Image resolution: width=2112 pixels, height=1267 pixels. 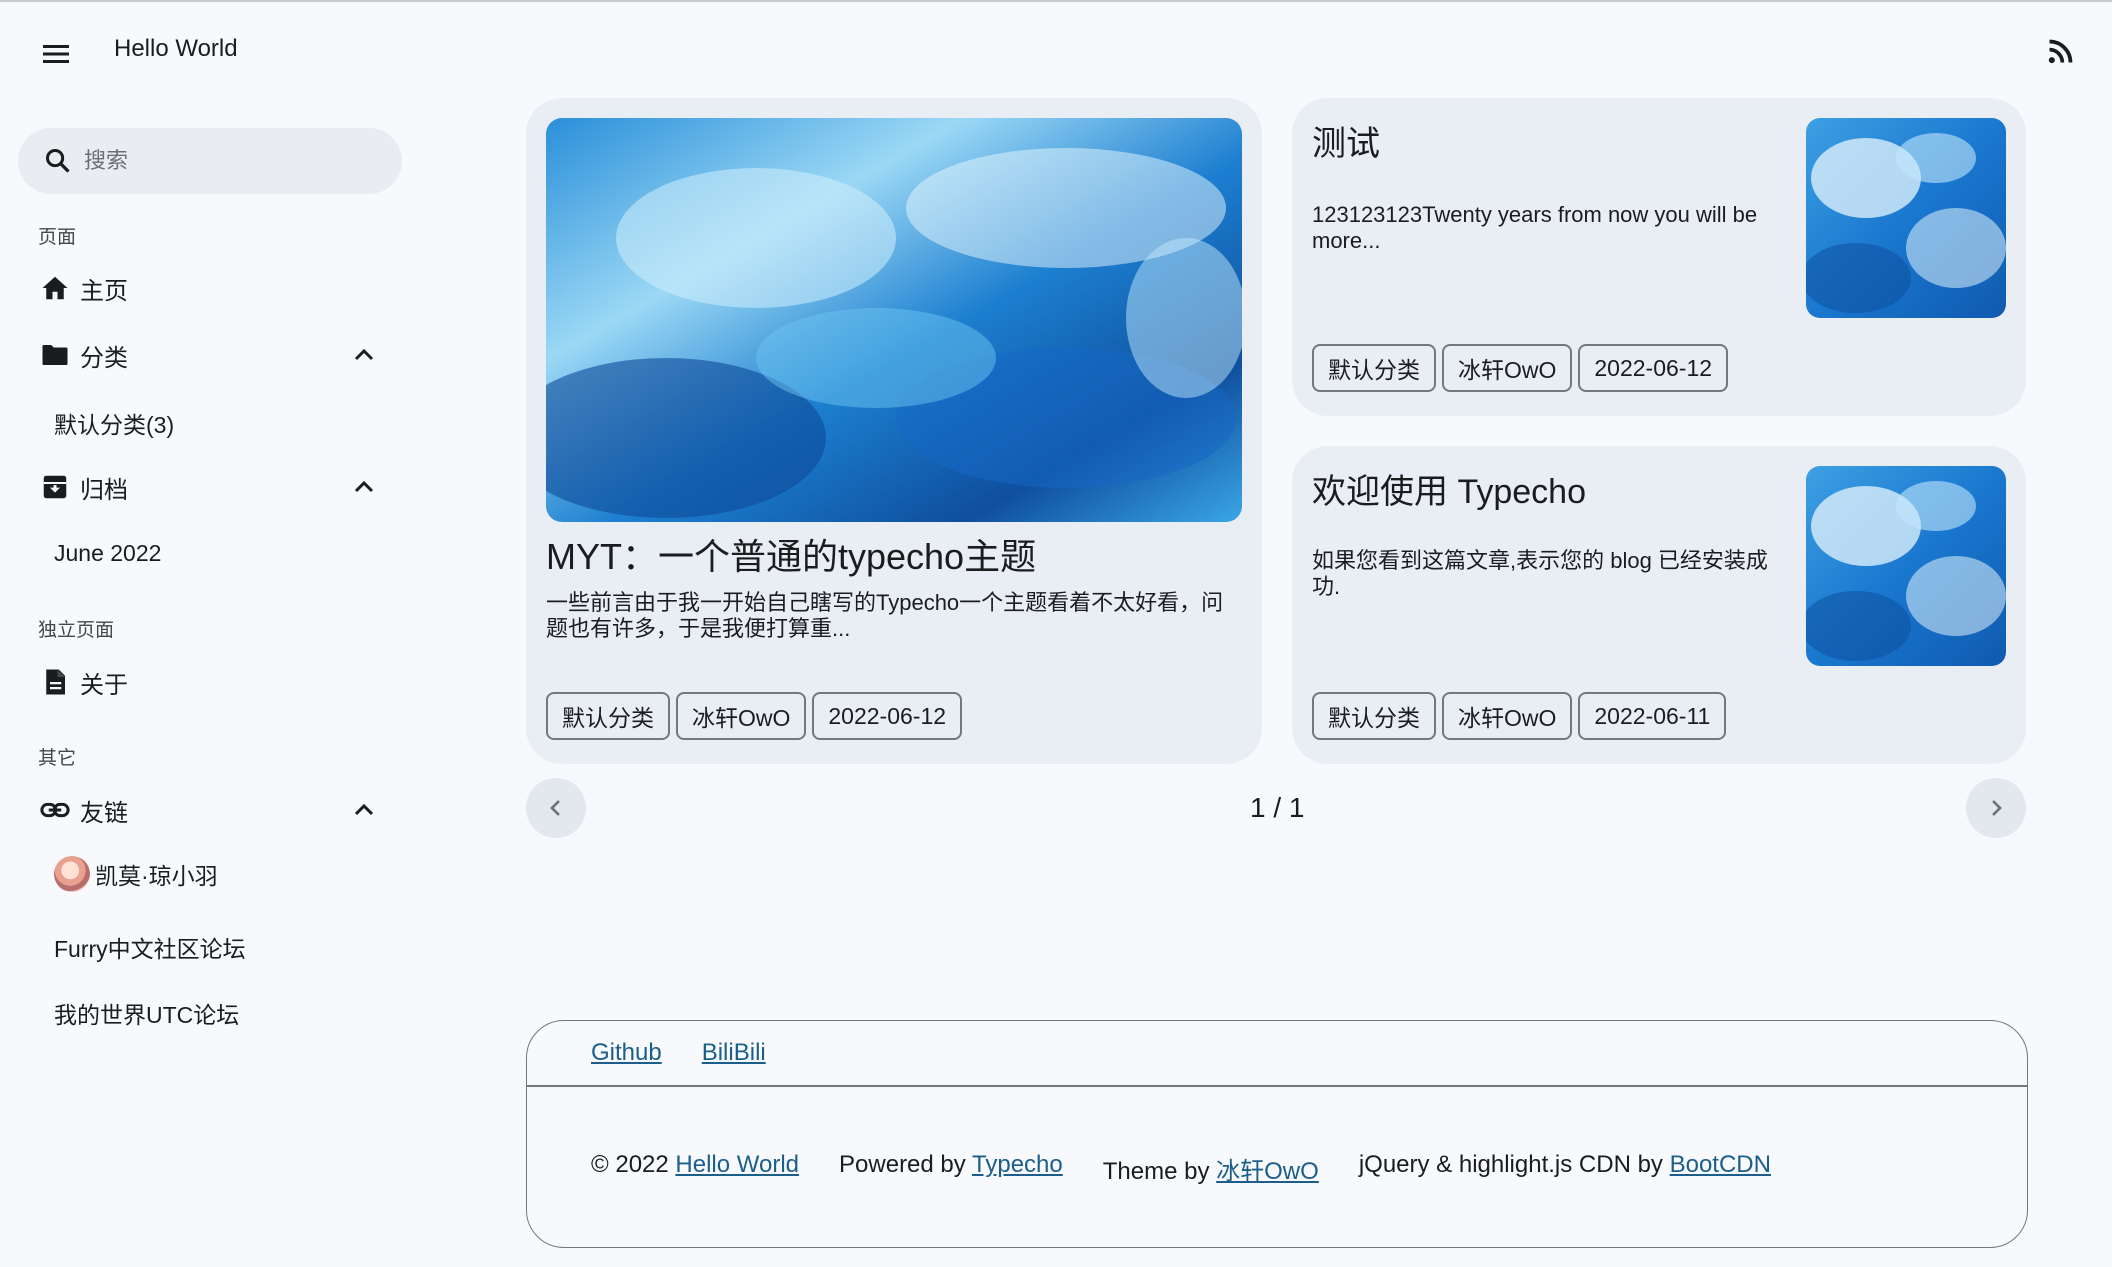 I want to click on cdn-text: jQuery & highlight.js CDN by BootCDN, so click(x=1565, y=1168).